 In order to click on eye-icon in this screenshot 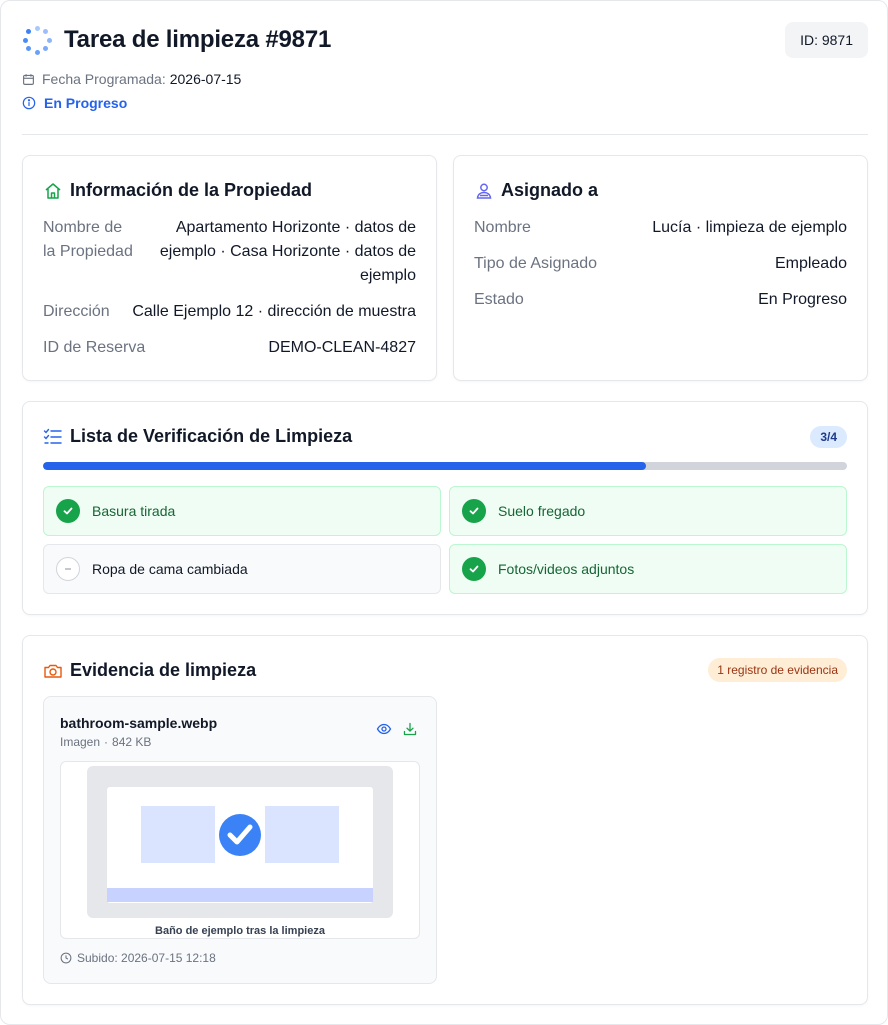, I will do `click(384, 729)`.